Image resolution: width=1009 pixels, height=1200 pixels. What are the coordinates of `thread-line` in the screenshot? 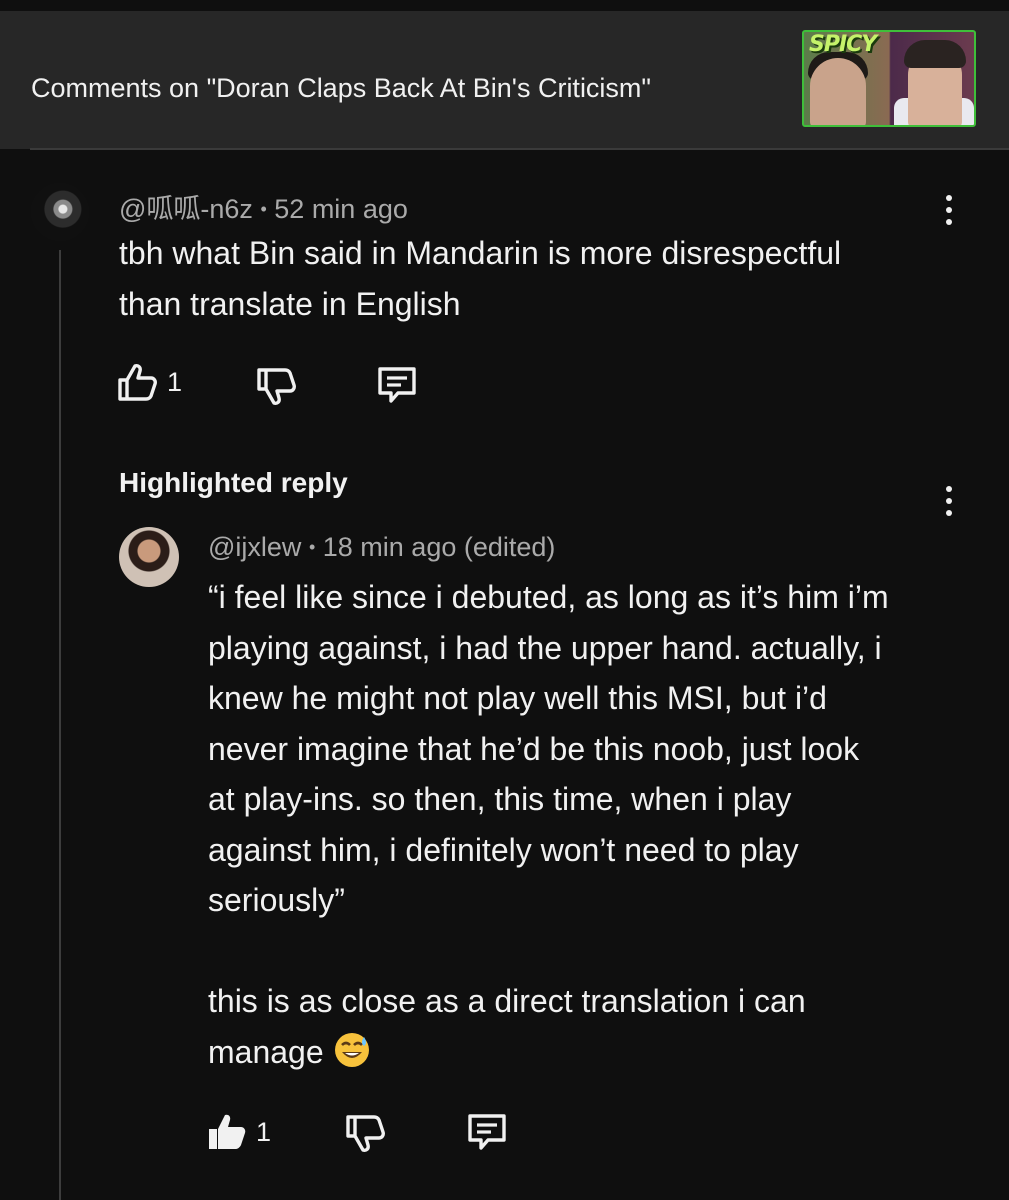 It's located at (60, 725).